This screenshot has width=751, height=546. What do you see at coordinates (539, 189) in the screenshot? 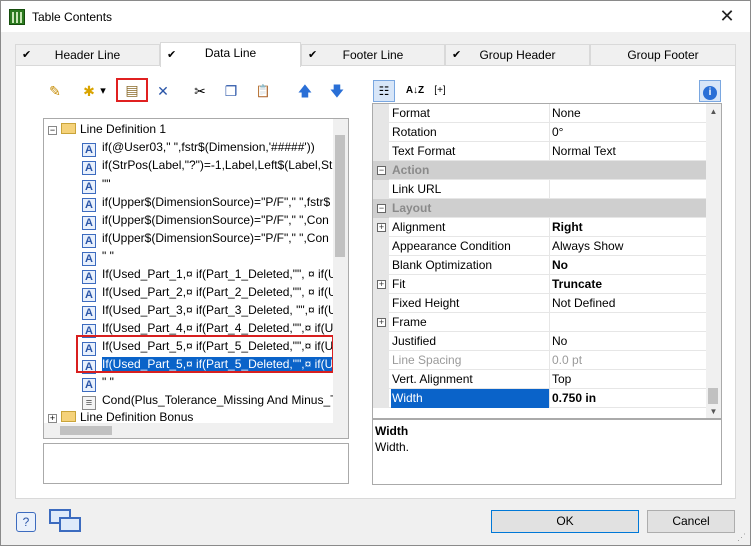
I see `property-row-link-url: Link URL` at bounding box center [539, 189].